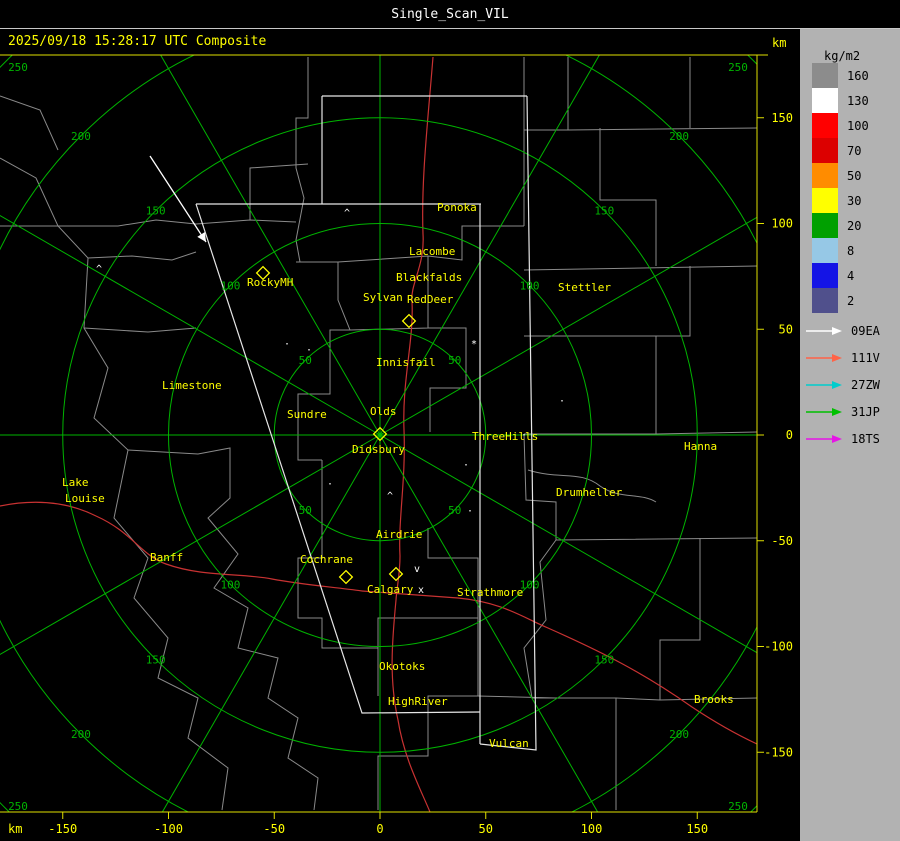  I want to click on point-symbol: v, so click(417, 569).